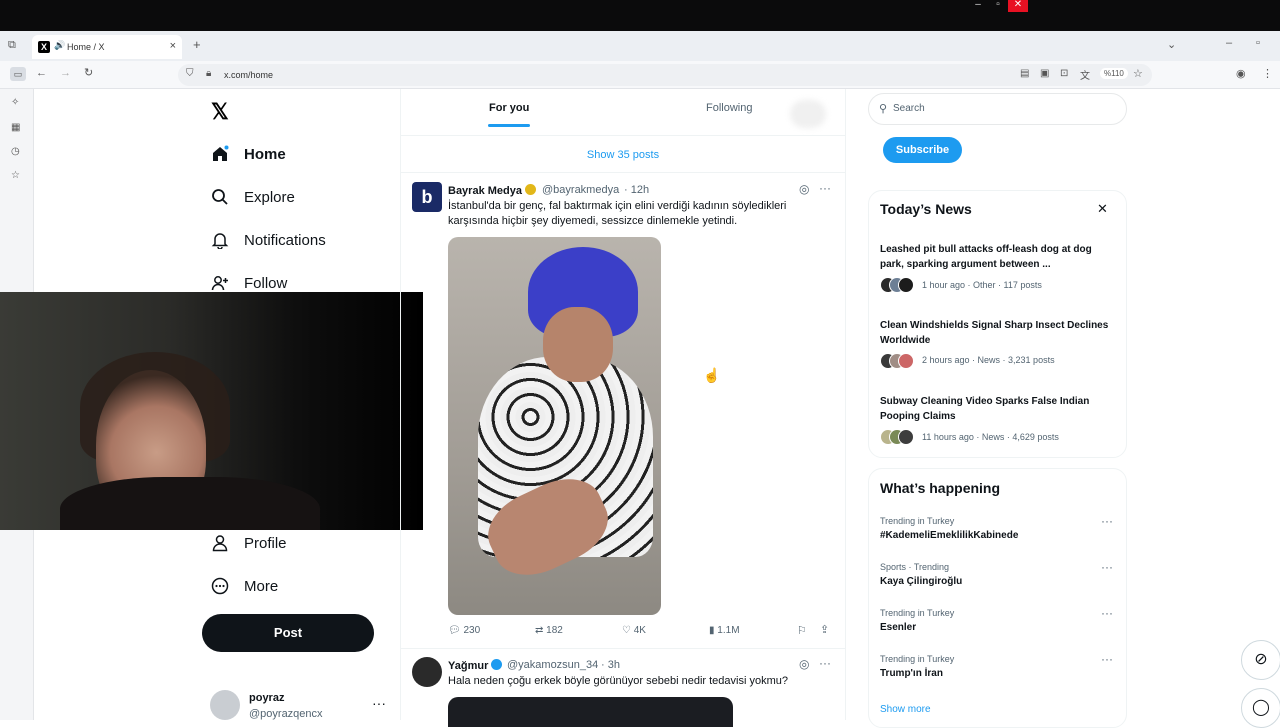 This screenshot has height=728, width=1280. I want to click on verified-badge-icon, so click(530, 189).